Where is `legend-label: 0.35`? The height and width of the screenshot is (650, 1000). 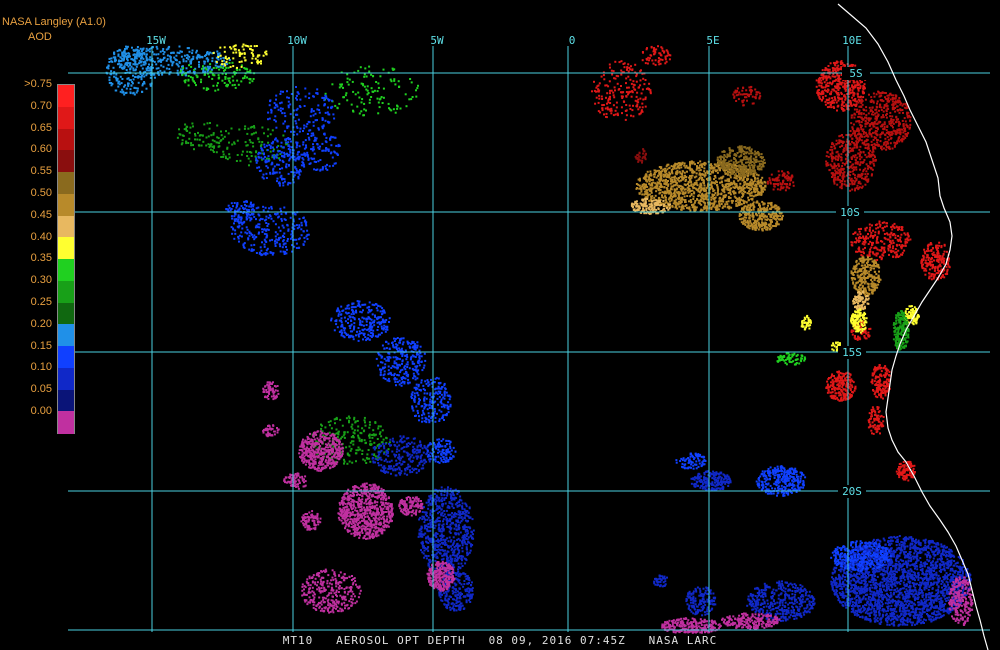
legend-label: 0.35 is located at coordinates (41, 258).